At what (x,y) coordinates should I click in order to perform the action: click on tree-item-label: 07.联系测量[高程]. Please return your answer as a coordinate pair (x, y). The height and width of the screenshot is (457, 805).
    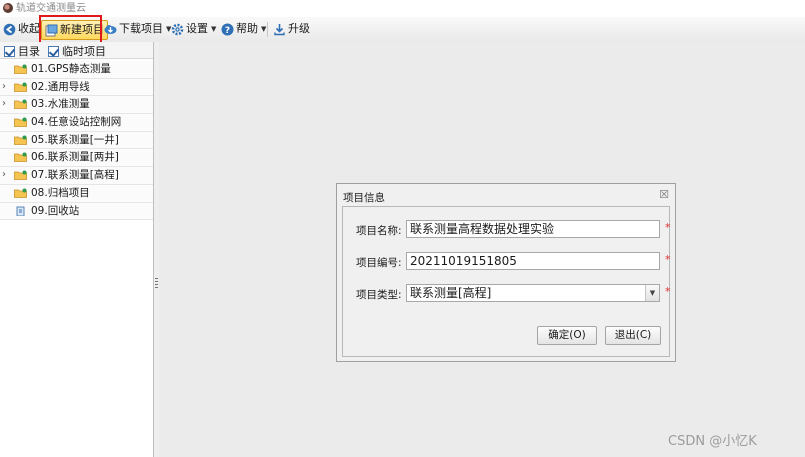
    Looking at the image, I should click on (75, 175).